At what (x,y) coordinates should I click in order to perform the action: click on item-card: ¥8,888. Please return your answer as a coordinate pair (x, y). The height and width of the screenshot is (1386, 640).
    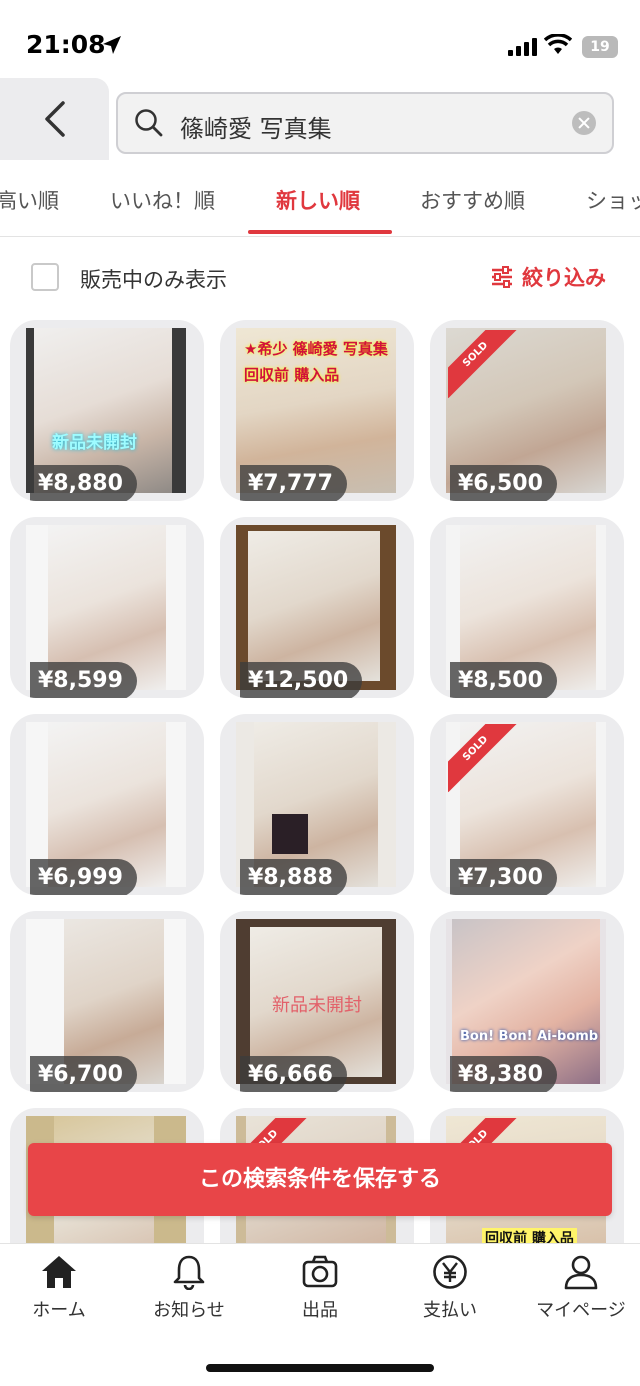
    Looking at the image, I should click on (317, 804).